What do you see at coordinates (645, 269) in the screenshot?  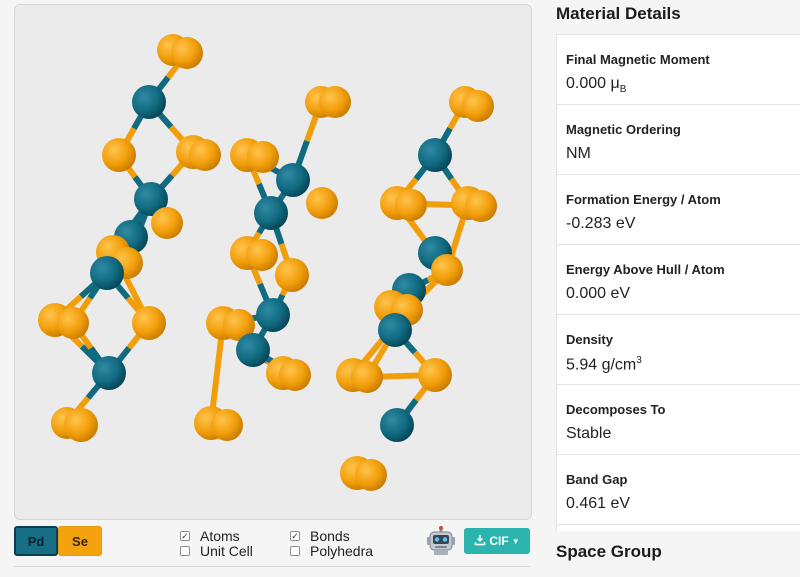 I see `detail-label: Energy Above Hull / Atom` at bounding box center [645, 269].